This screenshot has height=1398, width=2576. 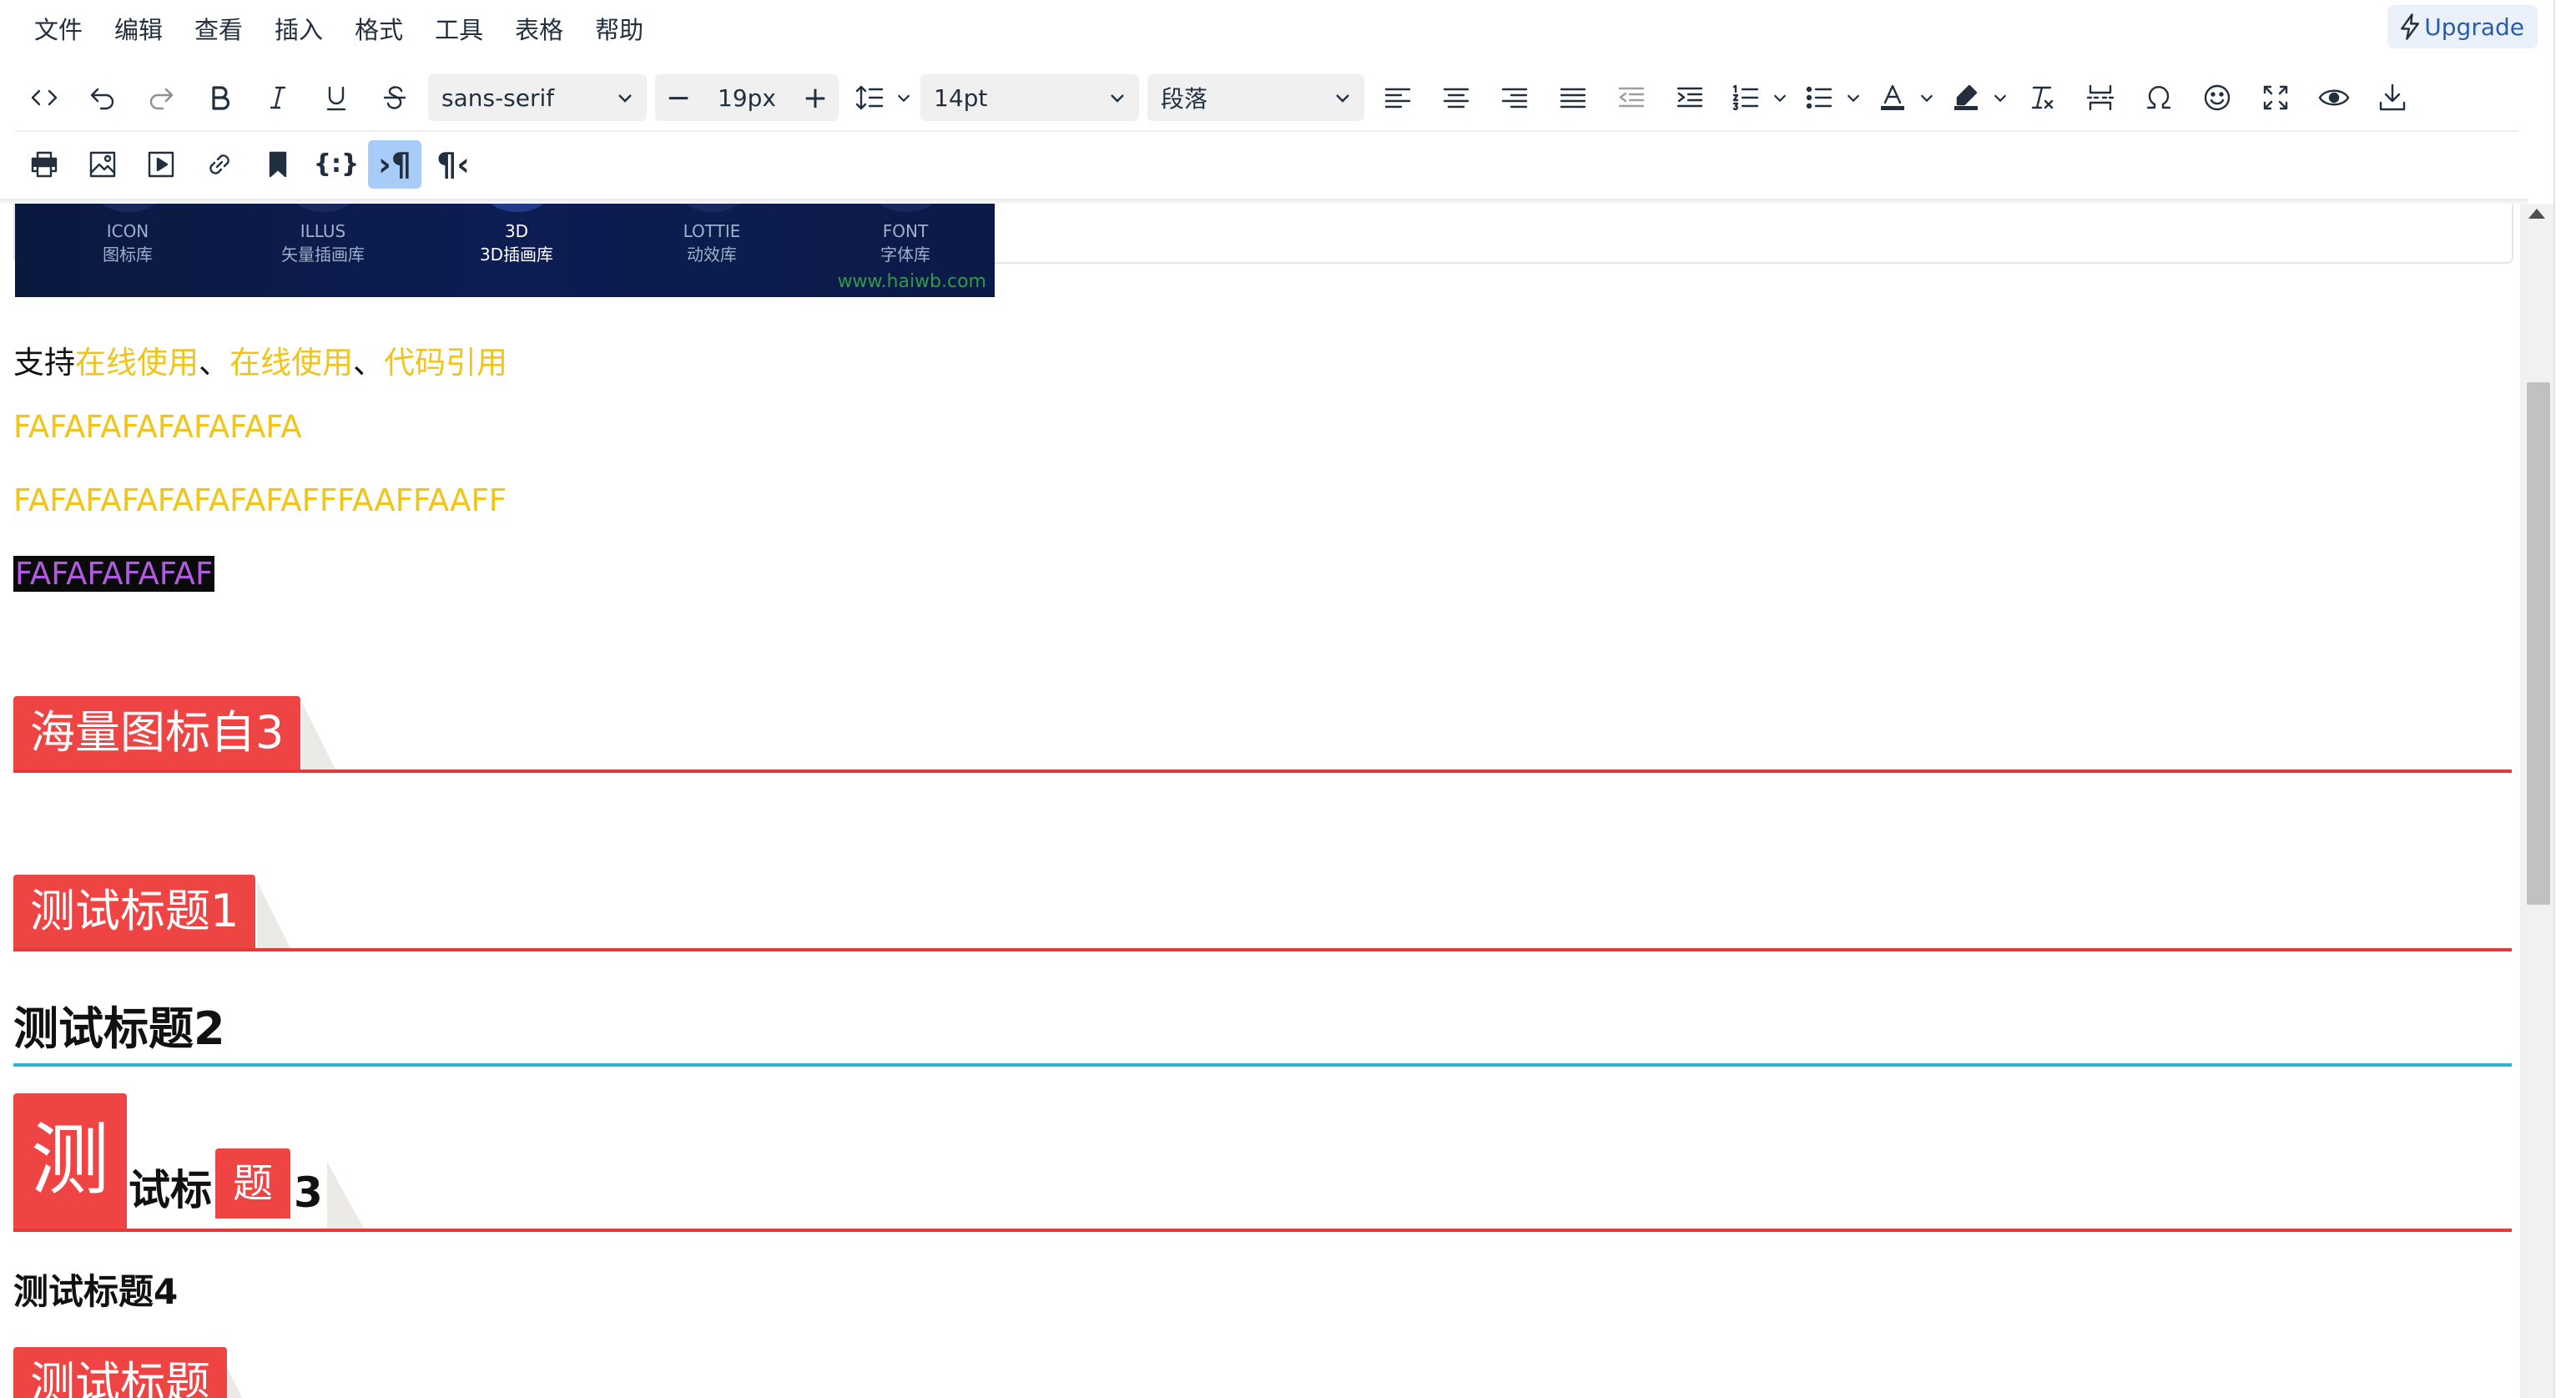 I want to click on special-char-icon, so click(x=2158, y=97).